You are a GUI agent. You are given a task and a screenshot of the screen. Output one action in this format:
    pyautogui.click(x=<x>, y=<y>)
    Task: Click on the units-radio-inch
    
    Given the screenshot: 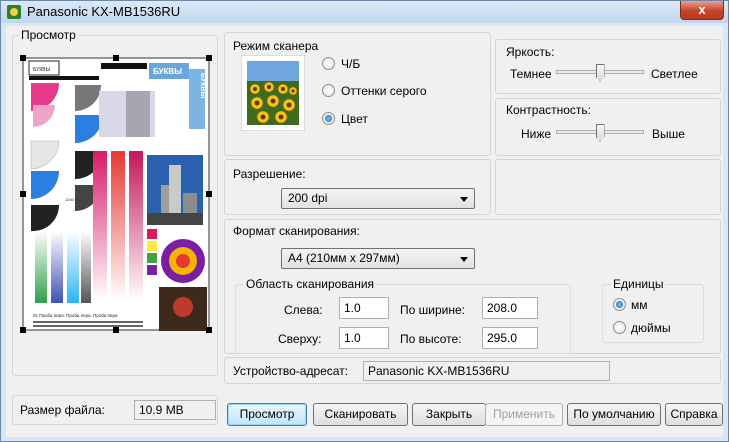 What is the action you would take?
    pyautogui.click(x=619, y=327)
    